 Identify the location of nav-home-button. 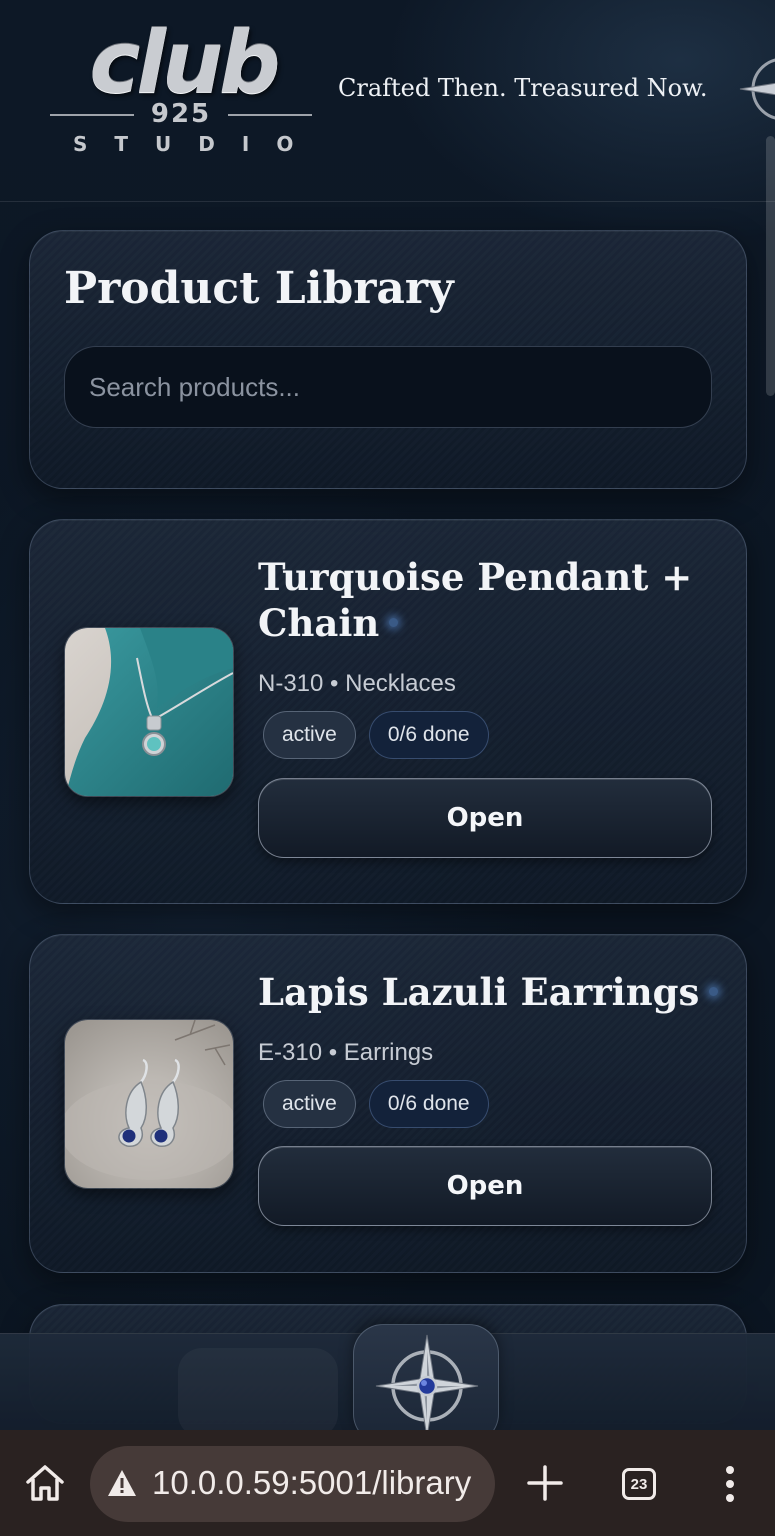
(426, 1384).